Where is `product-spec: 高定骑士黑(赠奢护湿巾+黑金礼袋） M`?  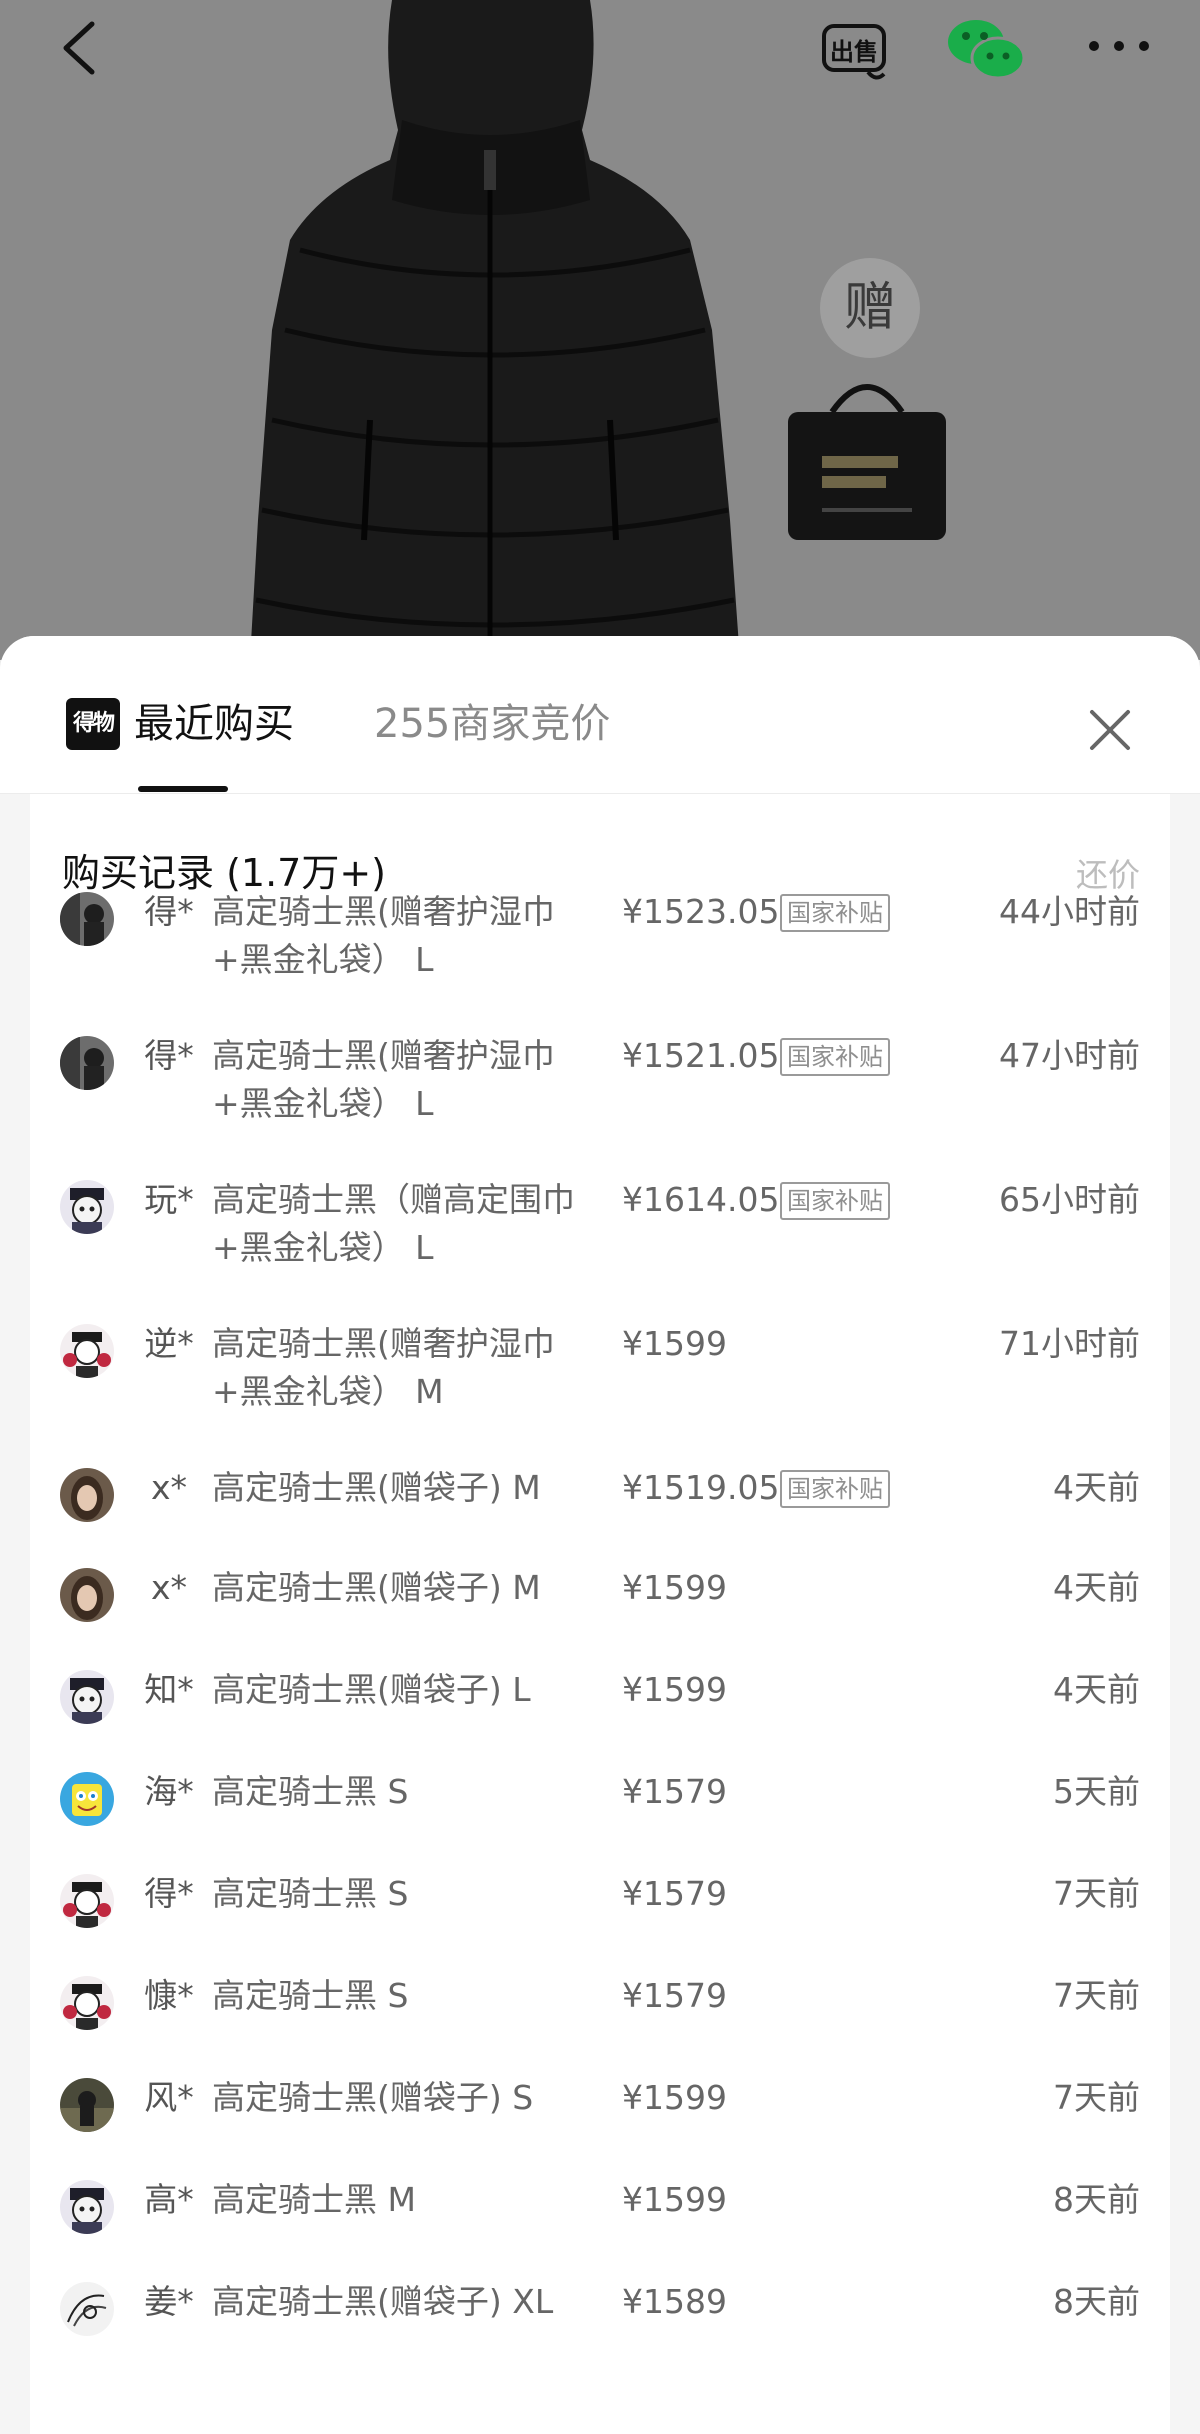 product-spec: 高定骑士黑(赠奢护湿巾+黑金礼袋） M is located at coordinates (383, 1367).